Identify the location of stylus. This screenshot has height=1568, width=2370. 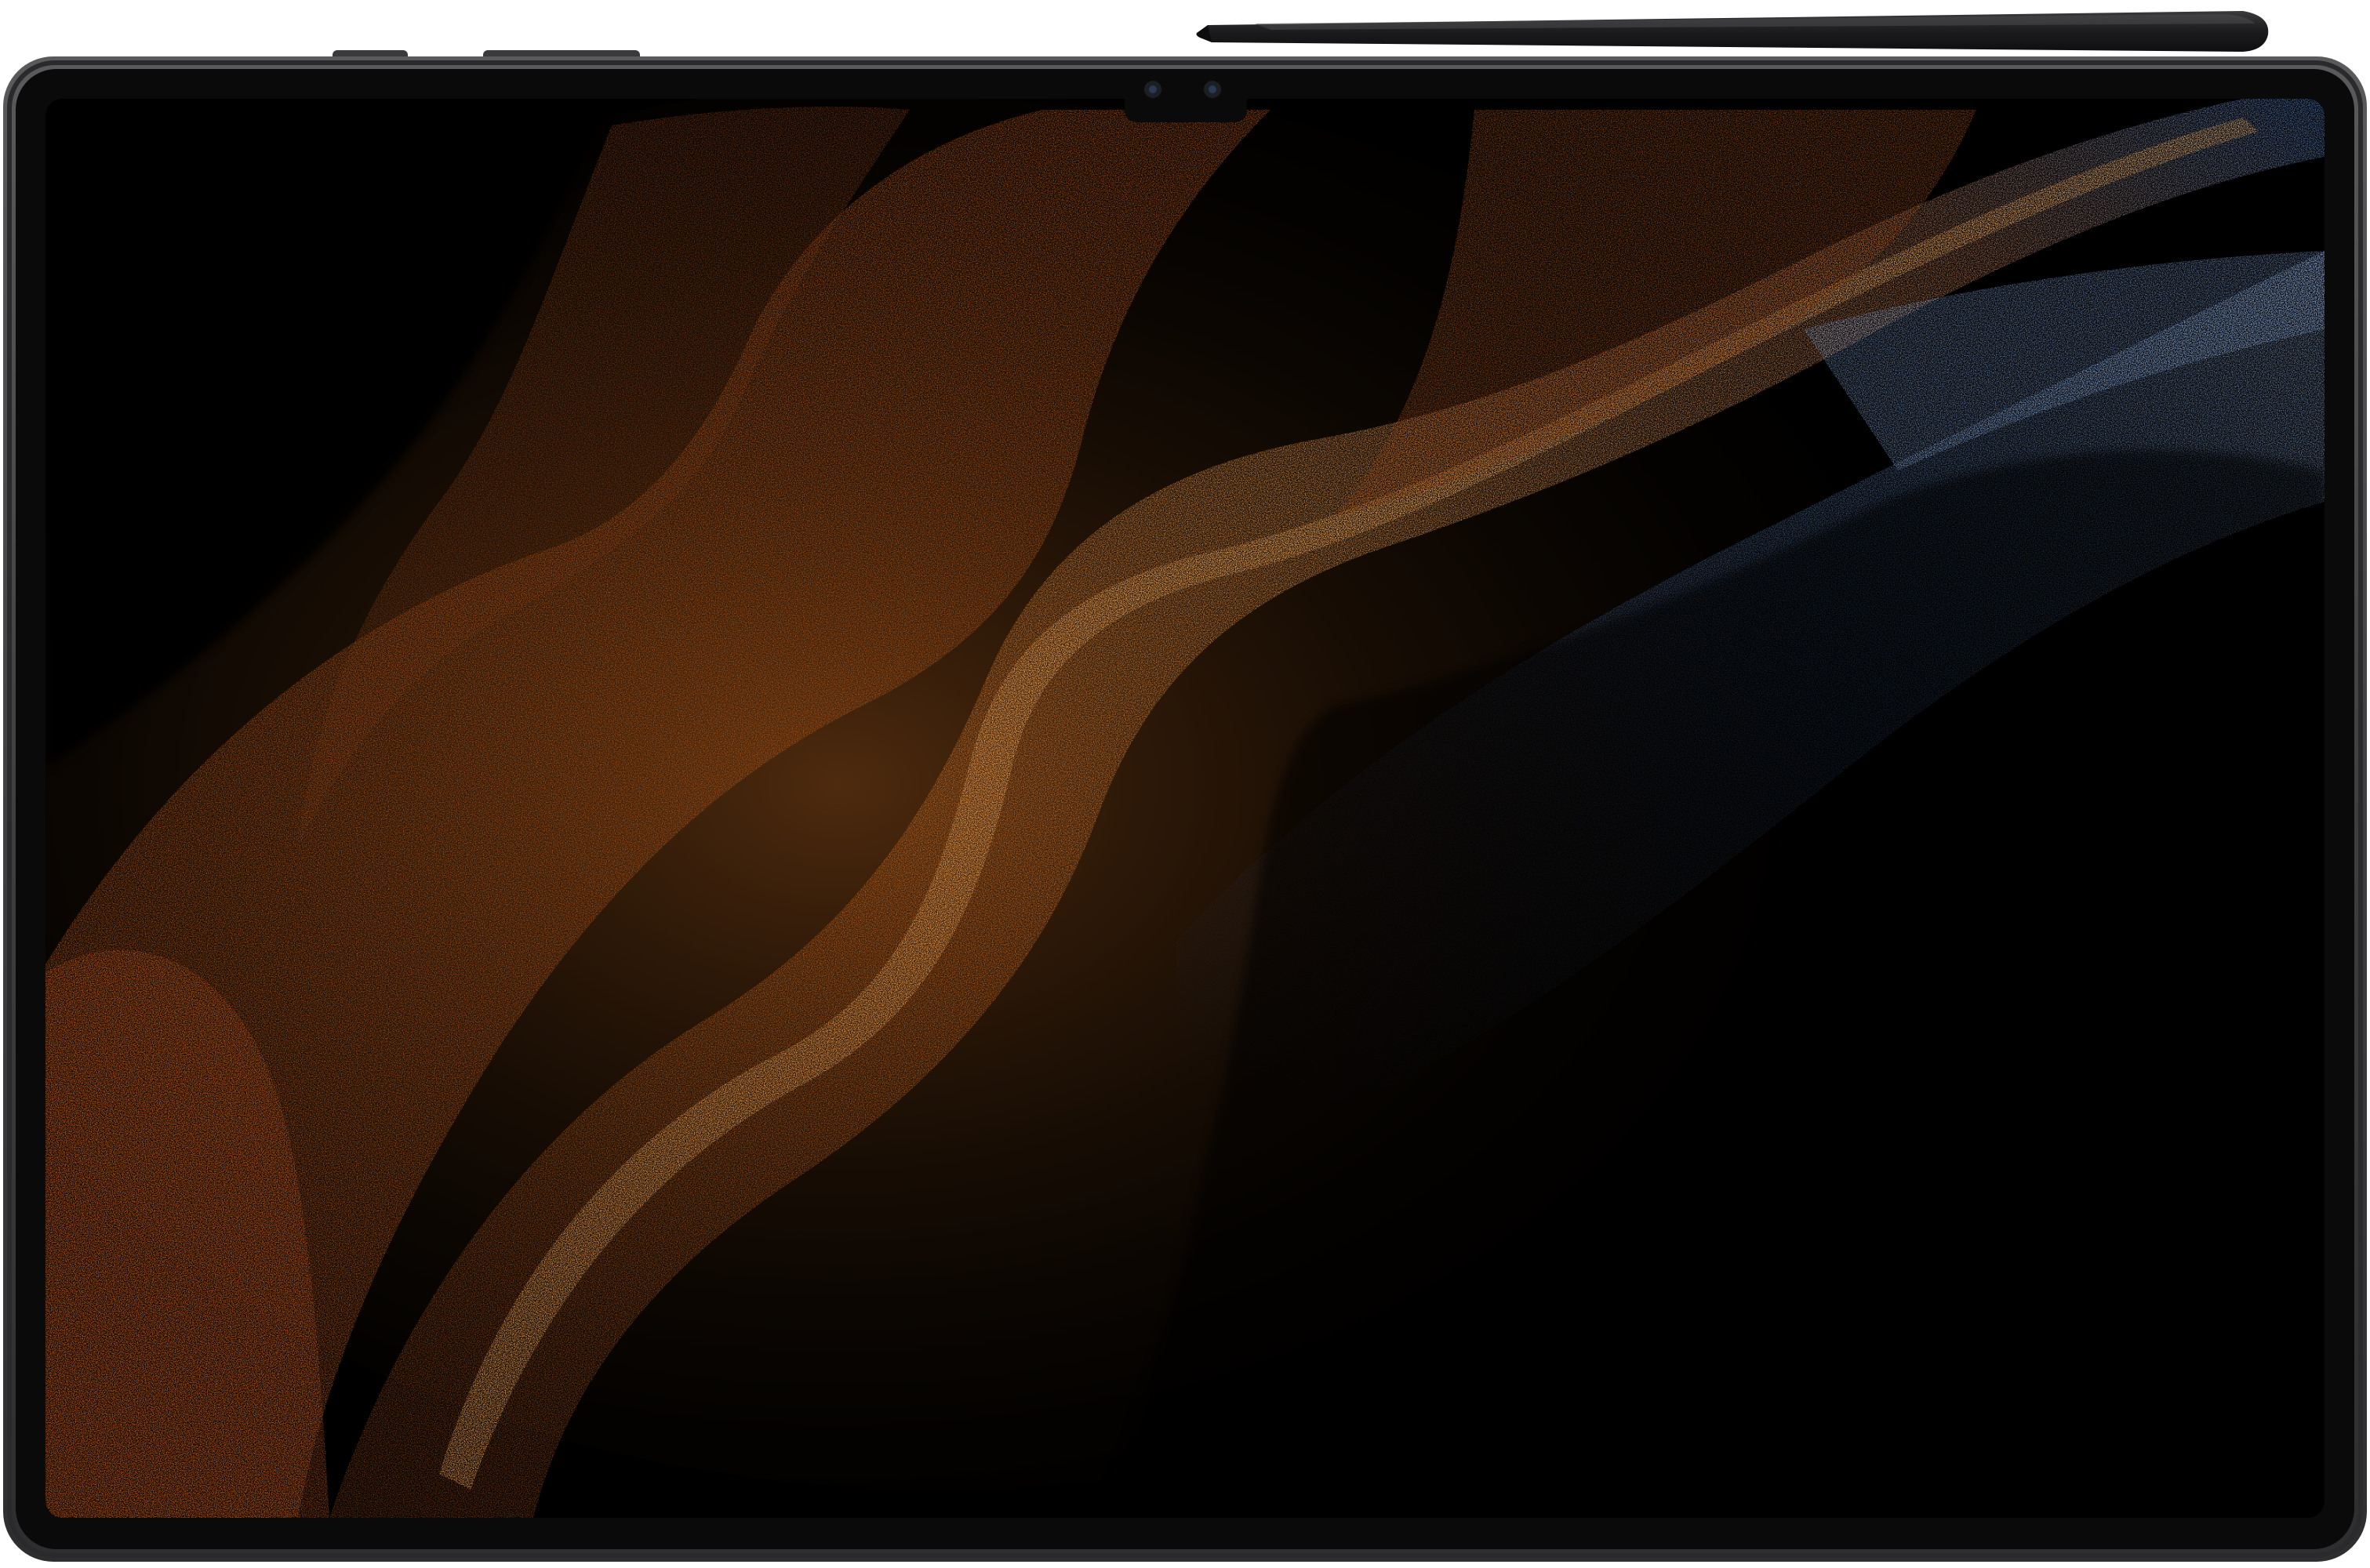
(1733, 32).